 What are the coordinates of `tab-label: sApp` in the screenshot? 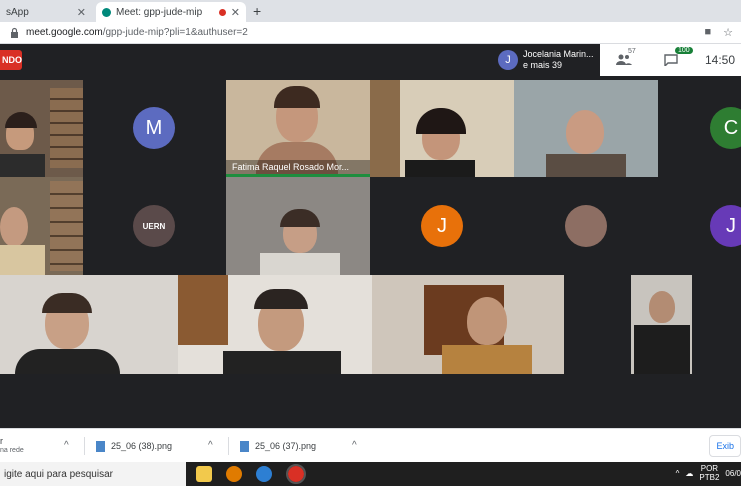 It's located at (17, 12).